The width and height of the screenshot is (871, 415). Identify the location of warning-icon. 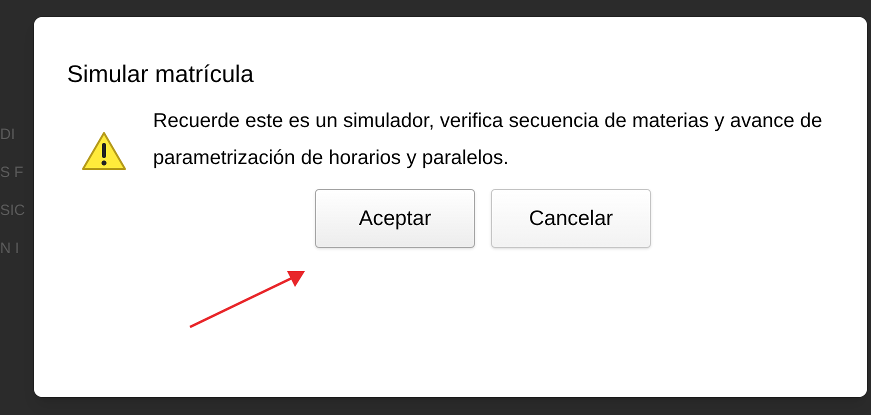
(104, 151).